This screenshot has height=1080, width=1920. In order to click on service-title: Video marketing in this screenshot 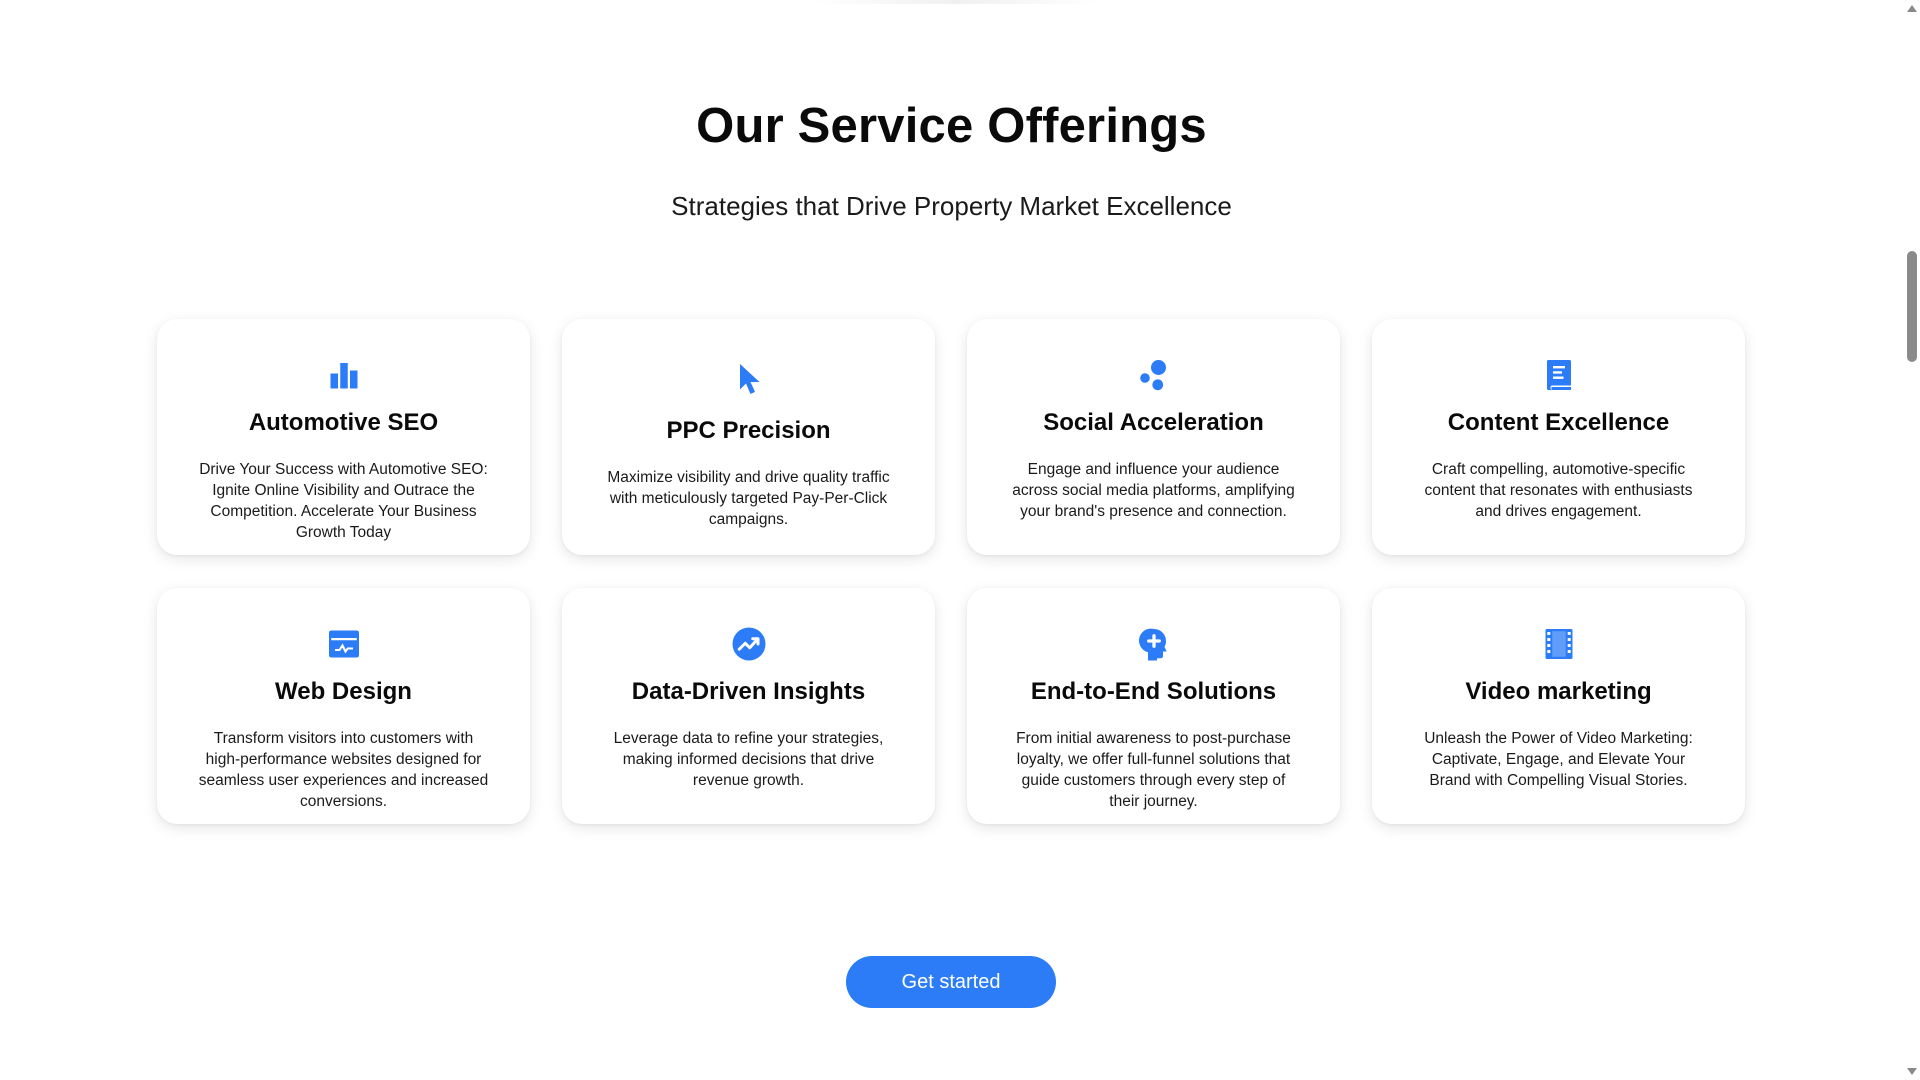, I will do `click(1558, 691)`.